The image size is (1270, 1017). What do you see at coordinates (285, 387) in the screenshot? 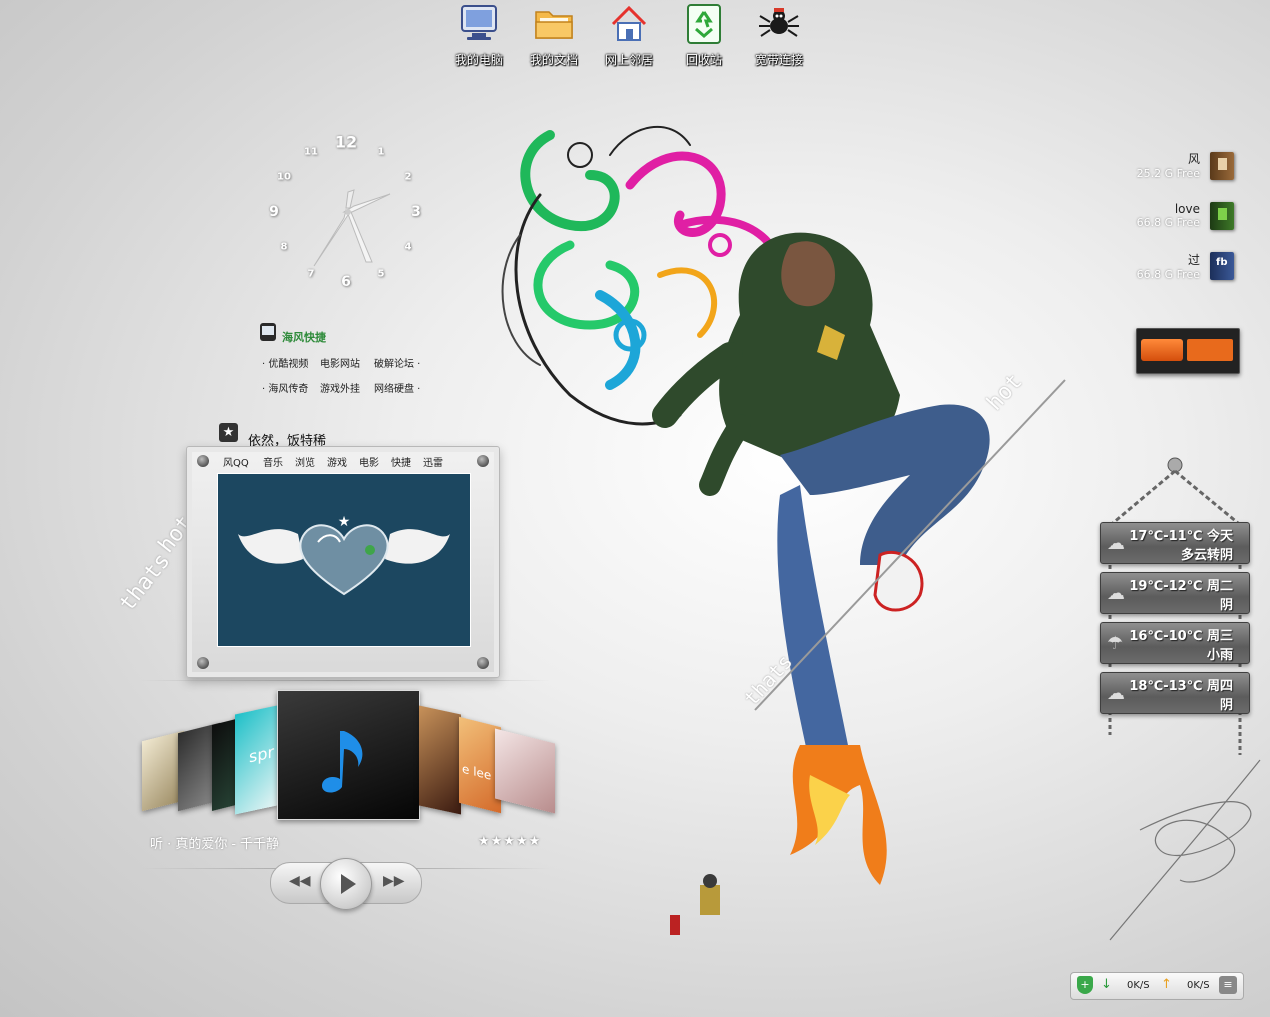
I see `quick-link-haifeng-legend: · 海风传奇` at bounding box center [285, 387].